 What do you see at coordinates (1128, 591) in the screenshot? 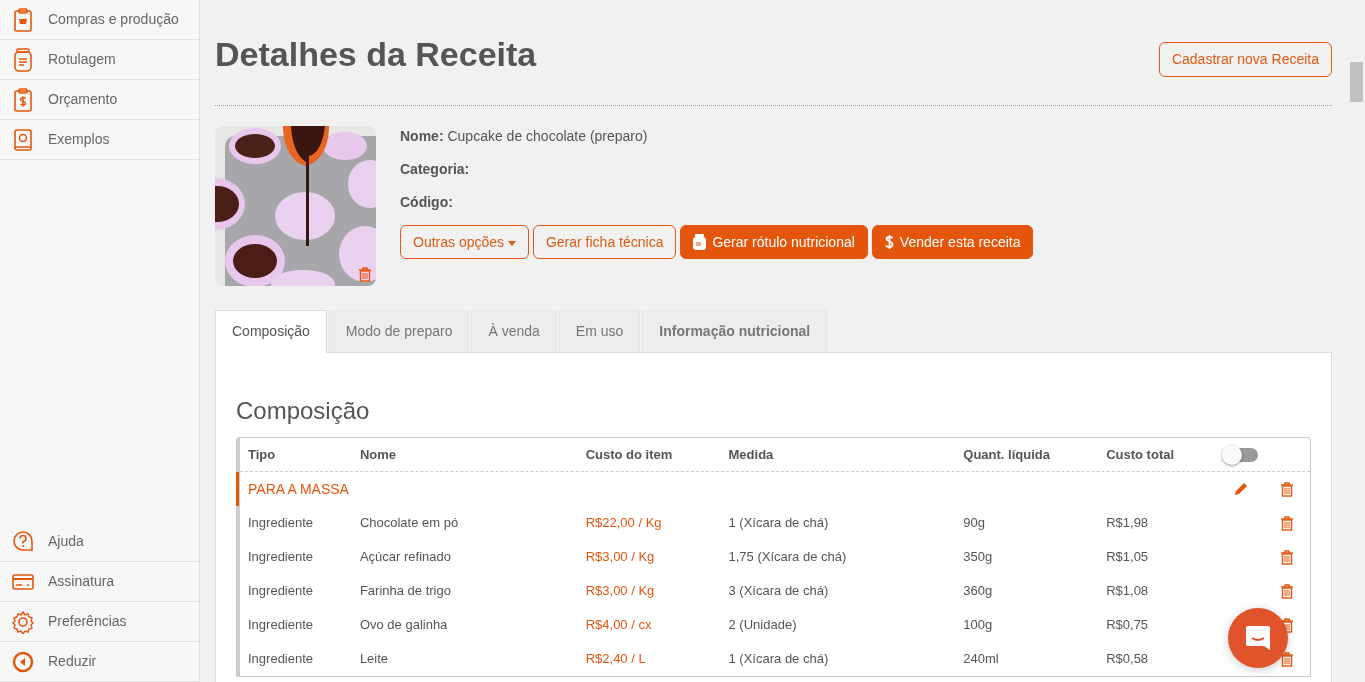
I see `table-cell-text: R$1,08` at bounding box center [1128, 591].